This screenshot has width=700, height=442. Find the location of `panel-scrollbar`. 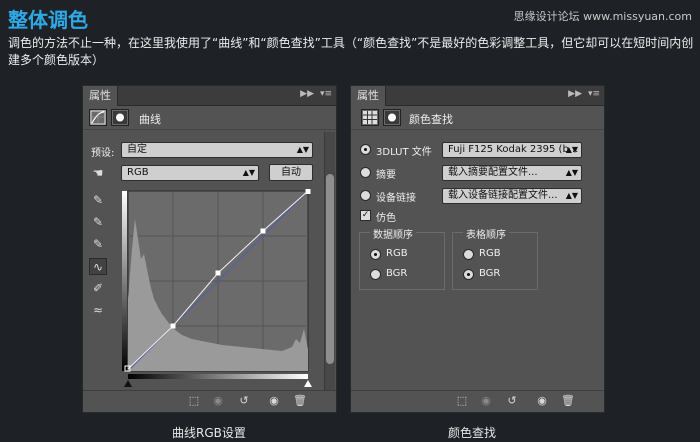

panel-scrollbar is located at coordinates (329, 261).